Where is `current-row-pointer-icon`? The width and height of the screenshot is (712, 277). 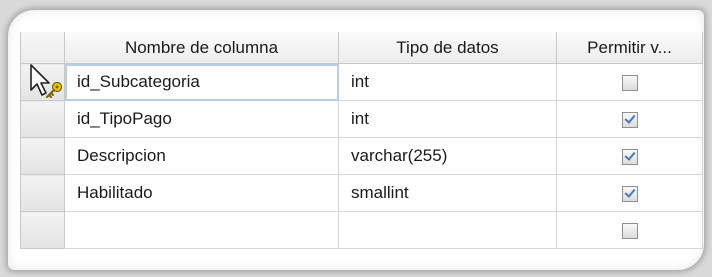 current-row-pointer-icon is located at coordinates (46, 81).